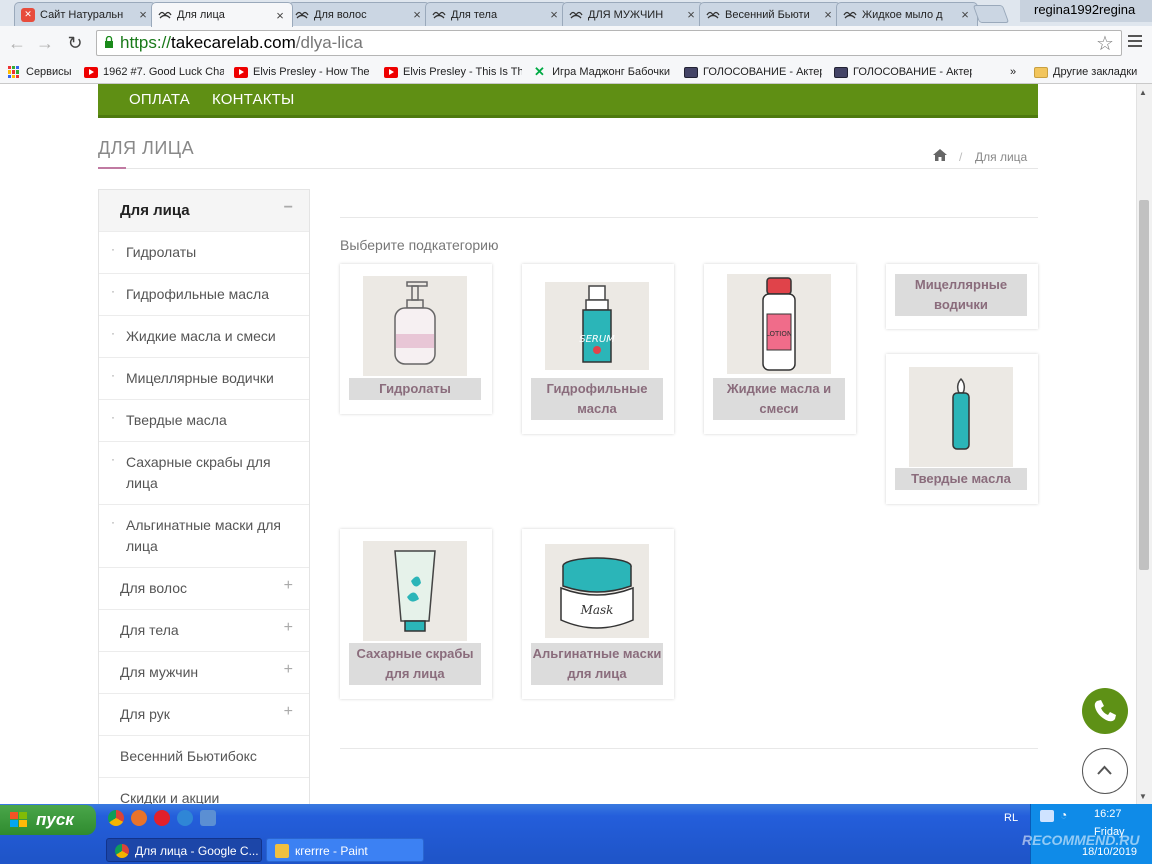  What do you see at coordinates (204, 673) in the screenshot?
I see `sidebar-item-men: Для мужчин +` at bounding box center [204, 673].